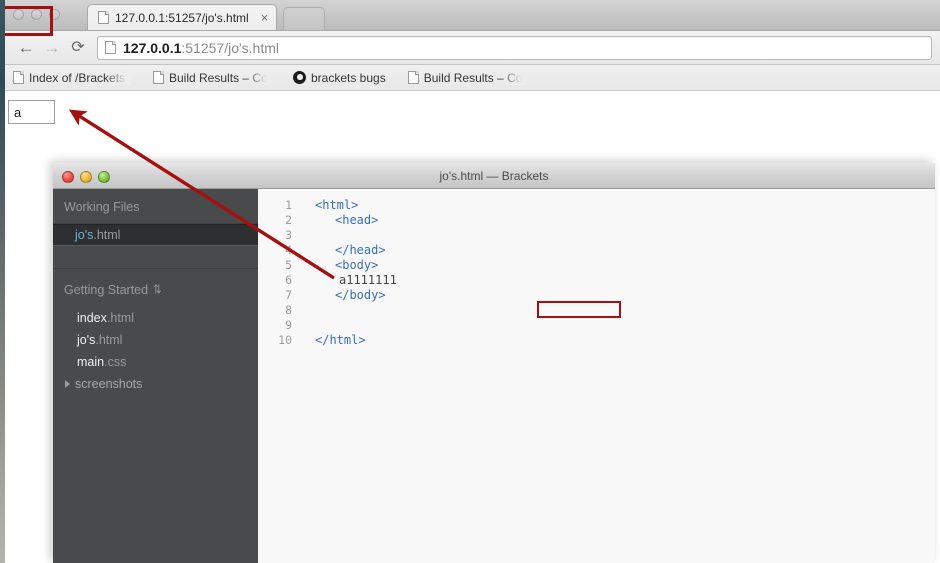 This screenshot has width=940, height=563. What do you see at coordinates (102, 207) in the screenshot?
I see `working-files-header: Working Files` at bounding box center [102, 207].